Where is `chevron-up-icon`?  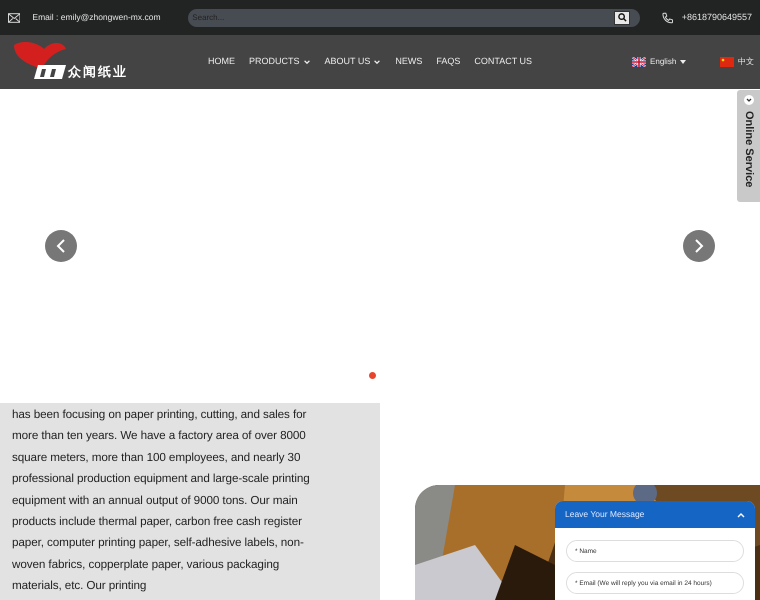
chevron-up-icon is located at coordinates (741, 515).